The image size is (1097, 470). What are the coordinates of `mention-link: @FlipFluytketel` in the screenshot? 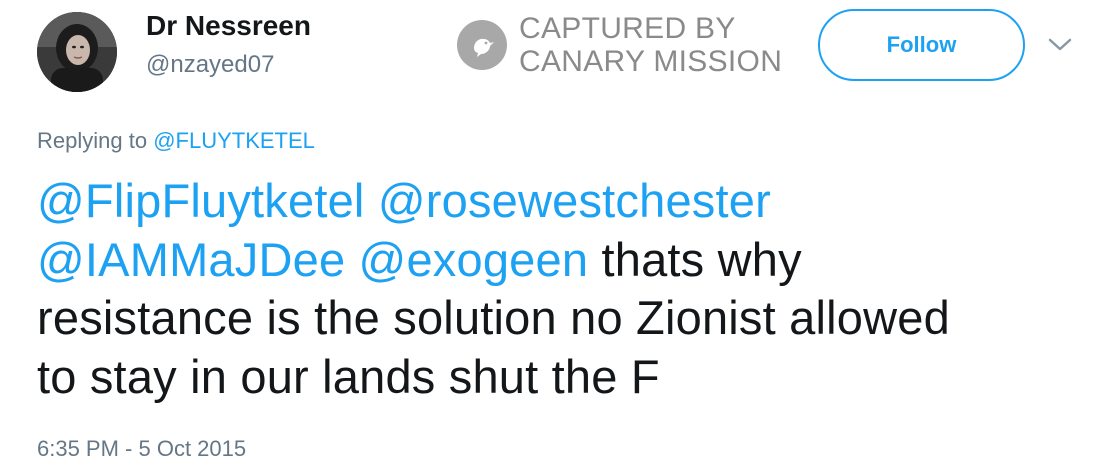 It's located at (201, 200).